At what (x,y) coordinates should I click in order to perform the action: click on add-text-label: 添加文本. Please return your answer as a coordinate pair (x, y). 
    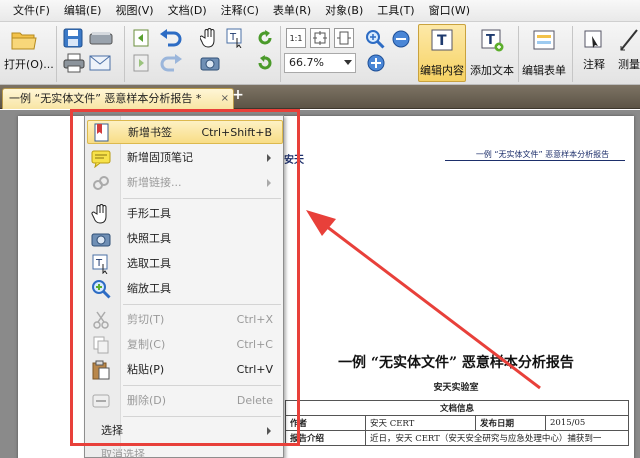
    Looking at the image, I should click on (492, 70).